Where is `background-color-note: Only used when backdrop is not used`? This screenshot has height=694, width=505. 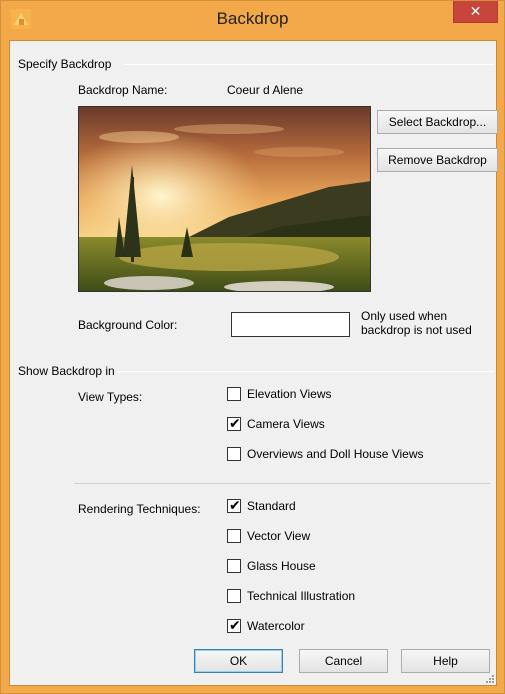 background-color-note: Only used when backdrop is not used is located at coordinates (416, 323).